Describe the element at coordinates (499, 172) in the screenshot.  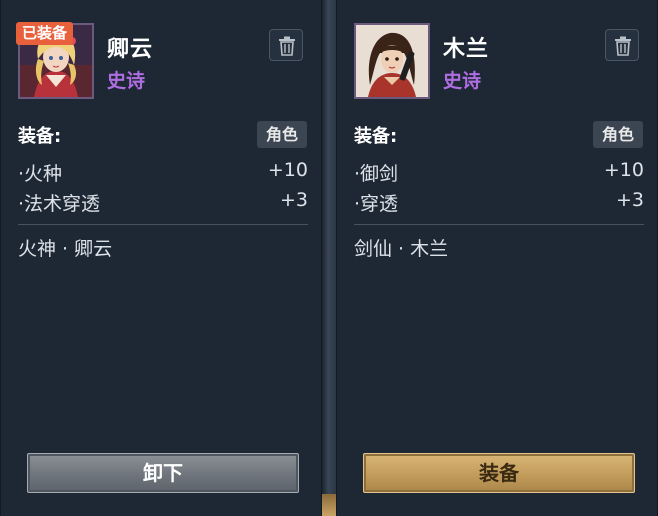
I see `stat-row: ·御剑 +10` at that location.